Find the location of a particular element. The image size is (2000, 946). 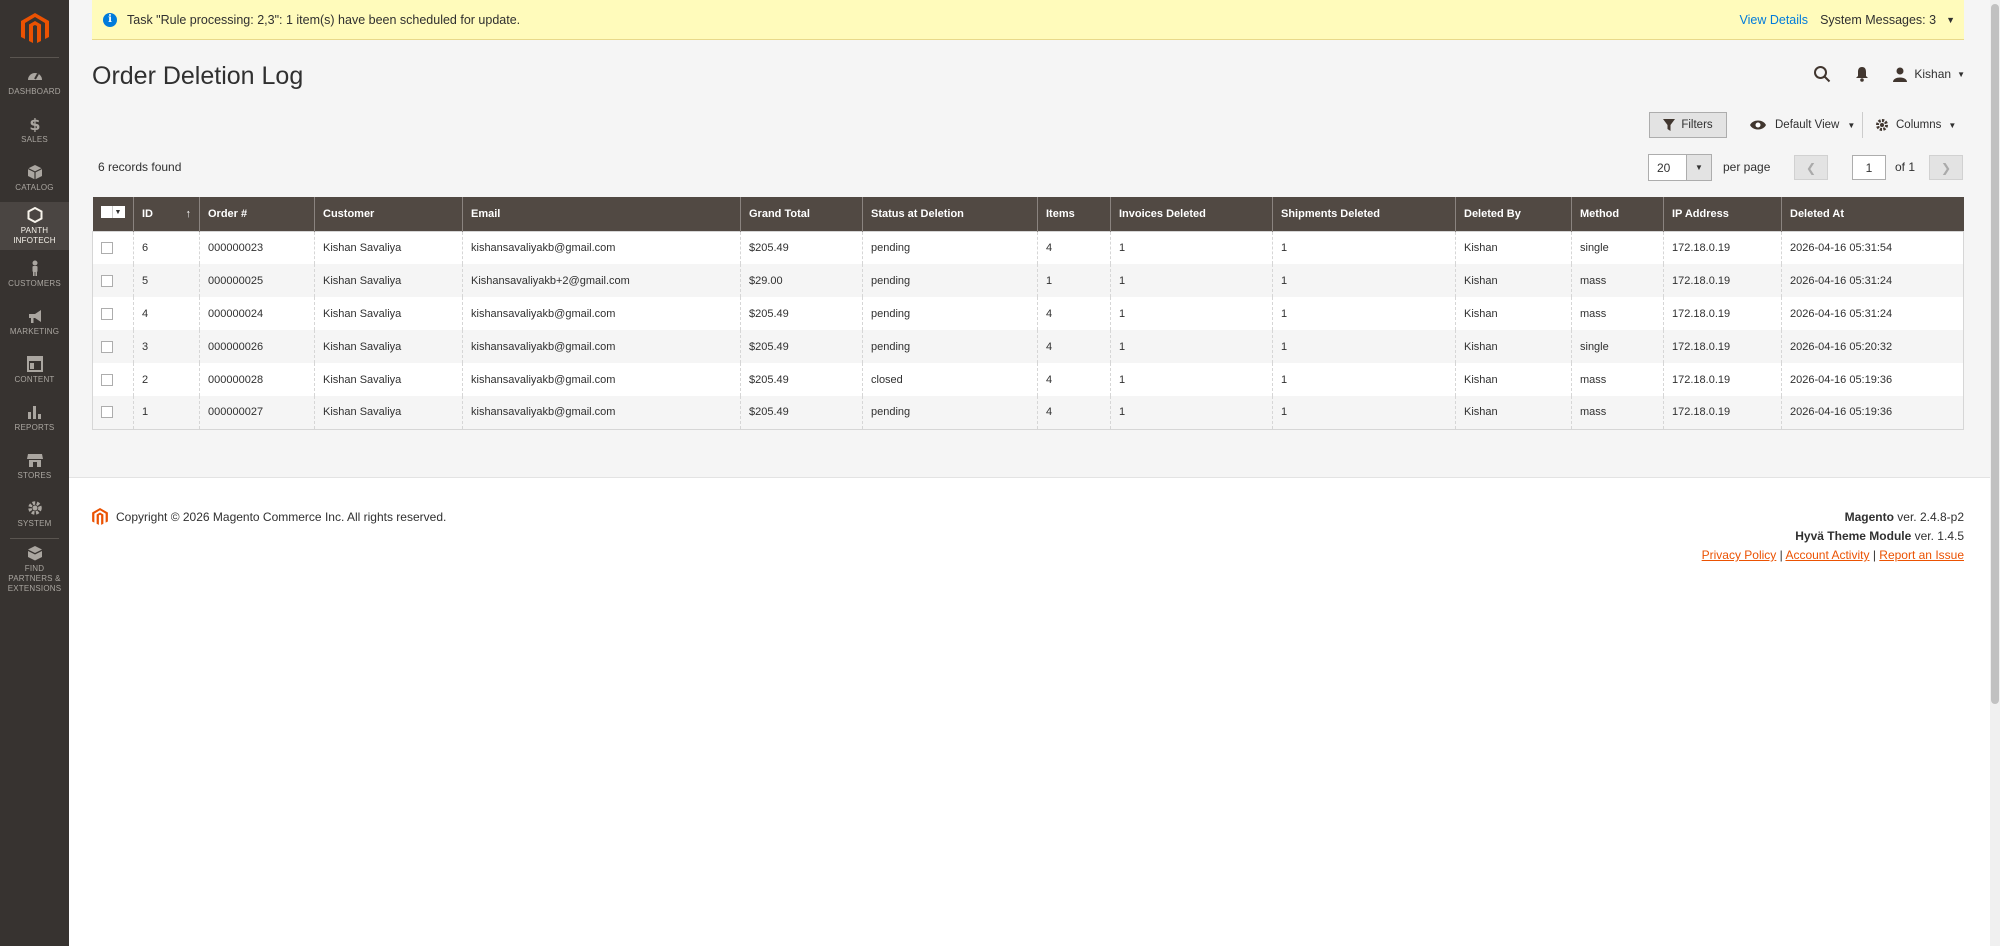

sidebar-item-content: Content is located at coordinates (34, 370).